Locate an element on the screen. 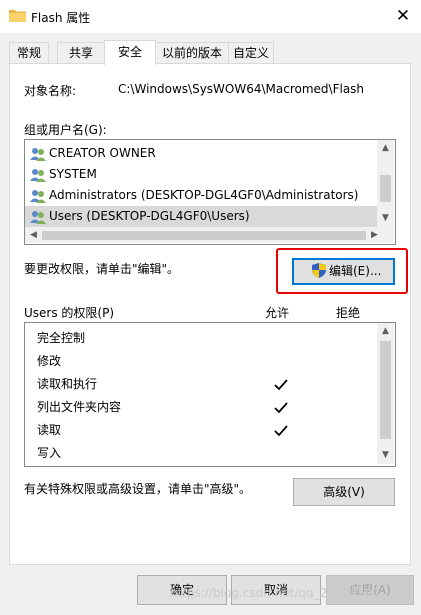 The width and height of the screenshot is (421, 615). advanced-button-label: 高级(V) is located at coordinates (344, 492).